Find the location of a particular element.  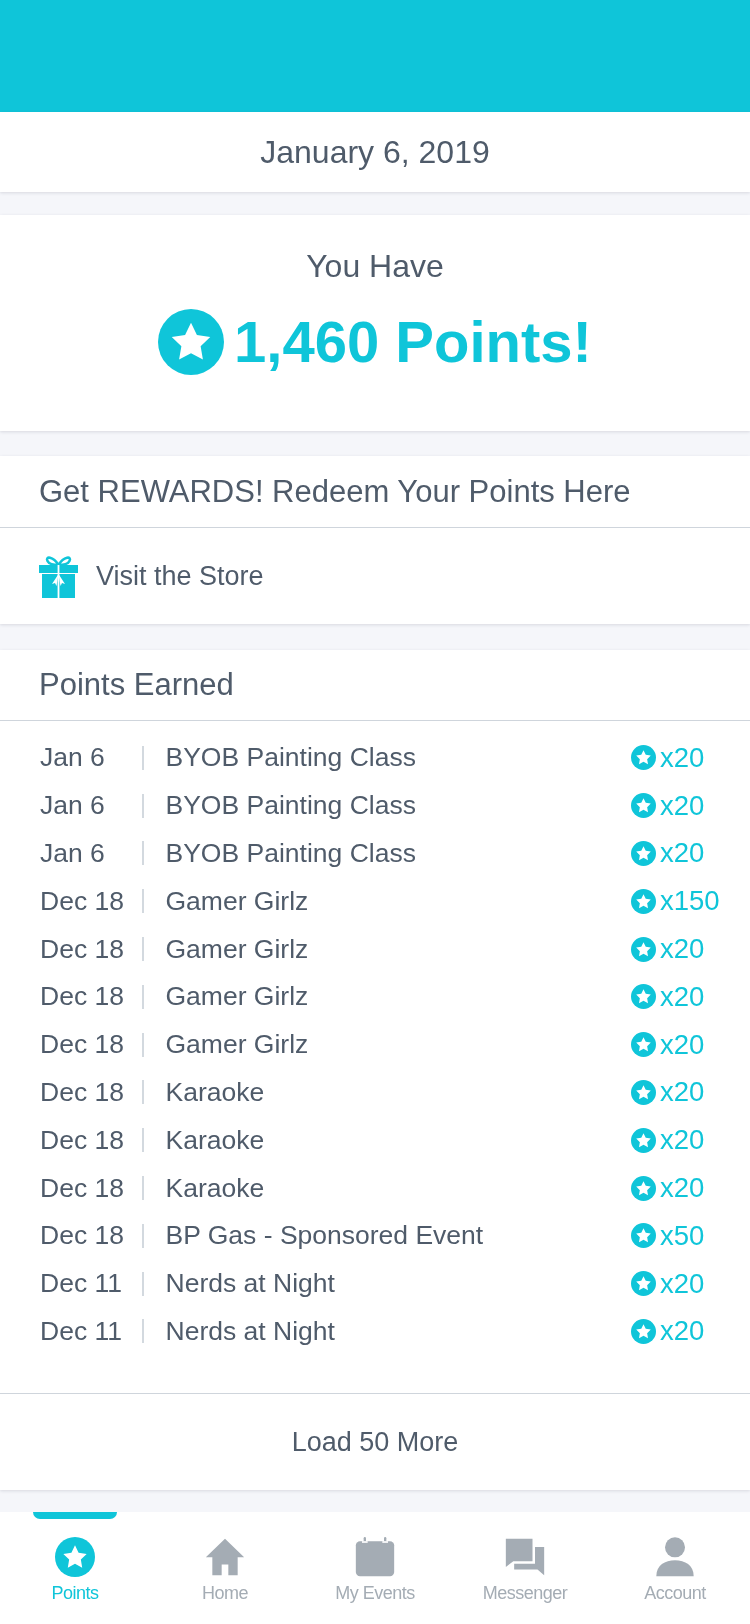

date-label: January 6, 2019 is located at coordinates (375, 152).